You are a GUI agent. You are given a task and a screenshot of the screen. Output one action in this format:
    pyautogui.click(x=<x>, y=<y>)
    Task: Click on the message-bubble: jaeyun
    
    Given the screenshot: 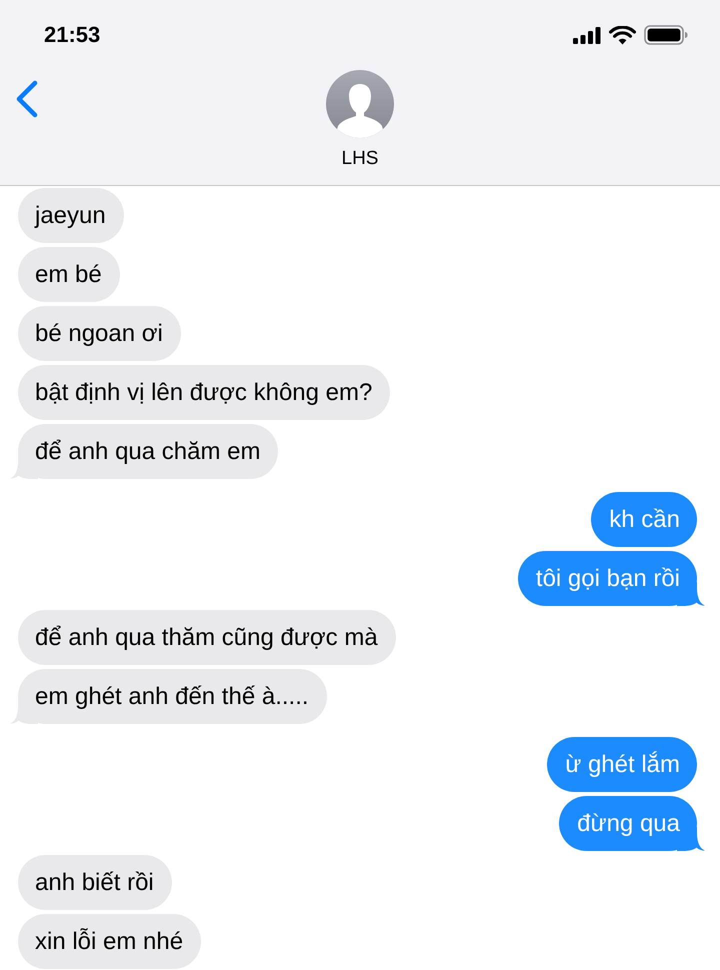 What is the action you would take?
    pyautogui.click(x=71, y=215)
    